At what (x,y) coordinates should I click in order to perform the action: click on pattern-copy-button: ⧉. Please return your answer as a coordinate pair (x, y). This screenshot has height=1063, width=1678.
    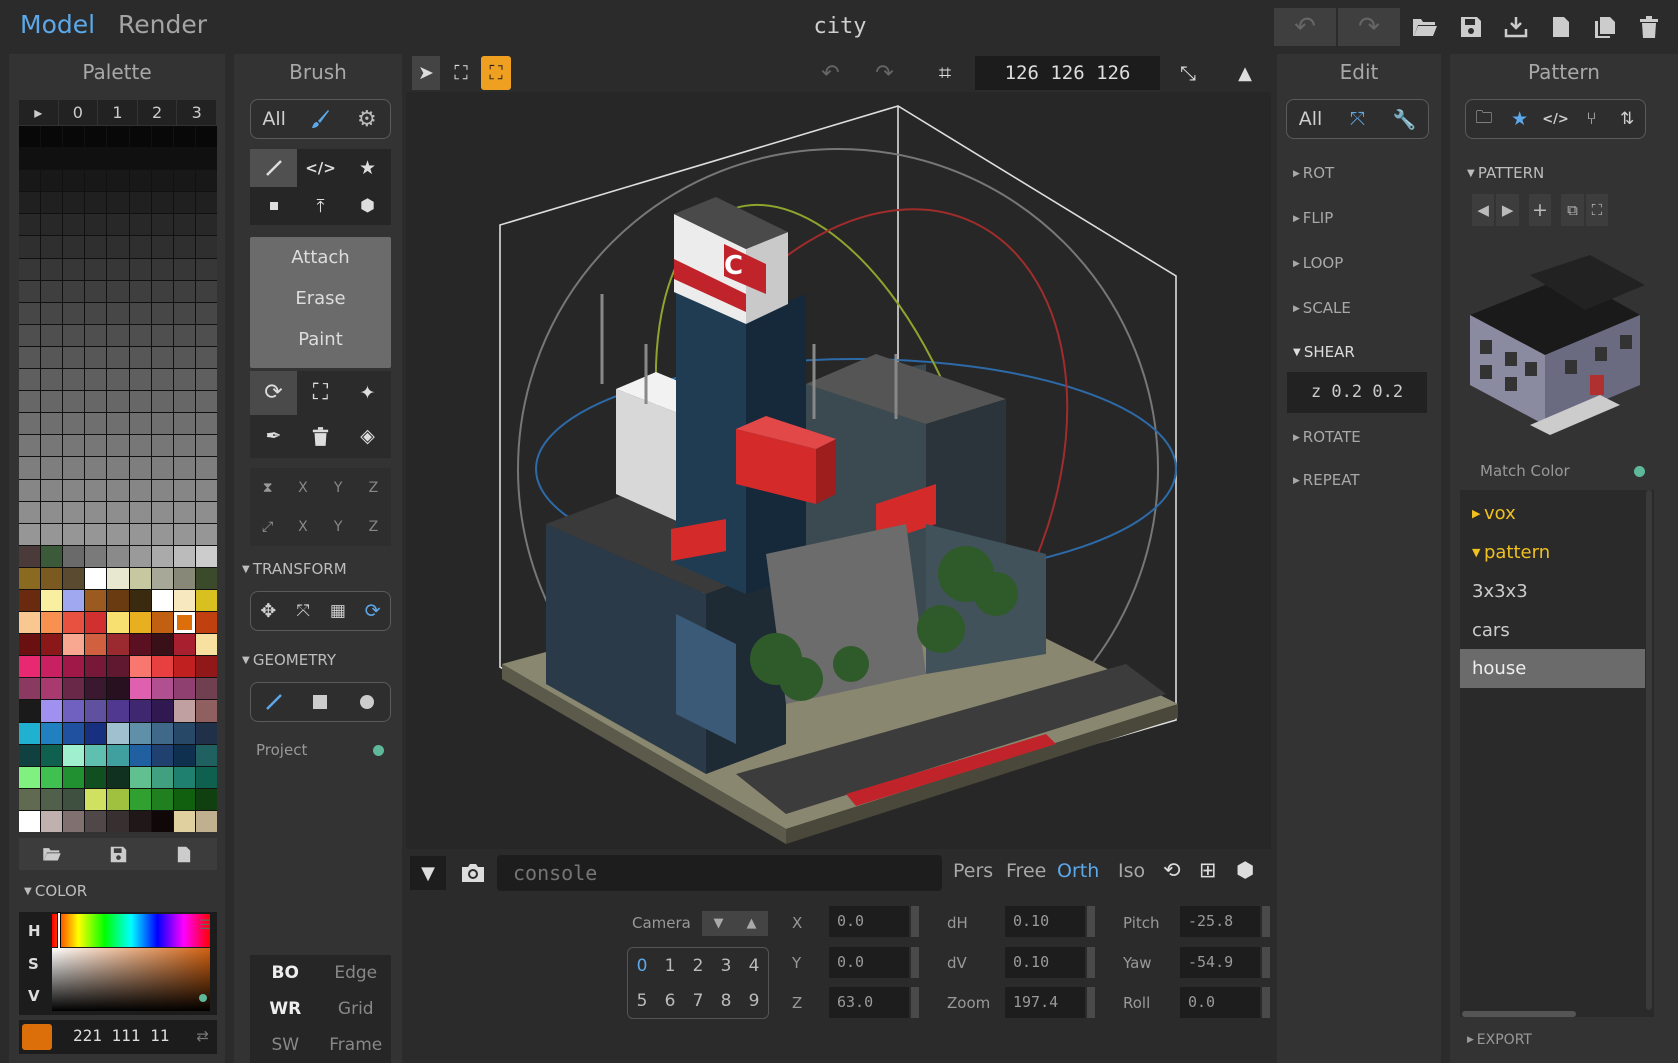
    Looking at the image, I should click on (1572, 210).